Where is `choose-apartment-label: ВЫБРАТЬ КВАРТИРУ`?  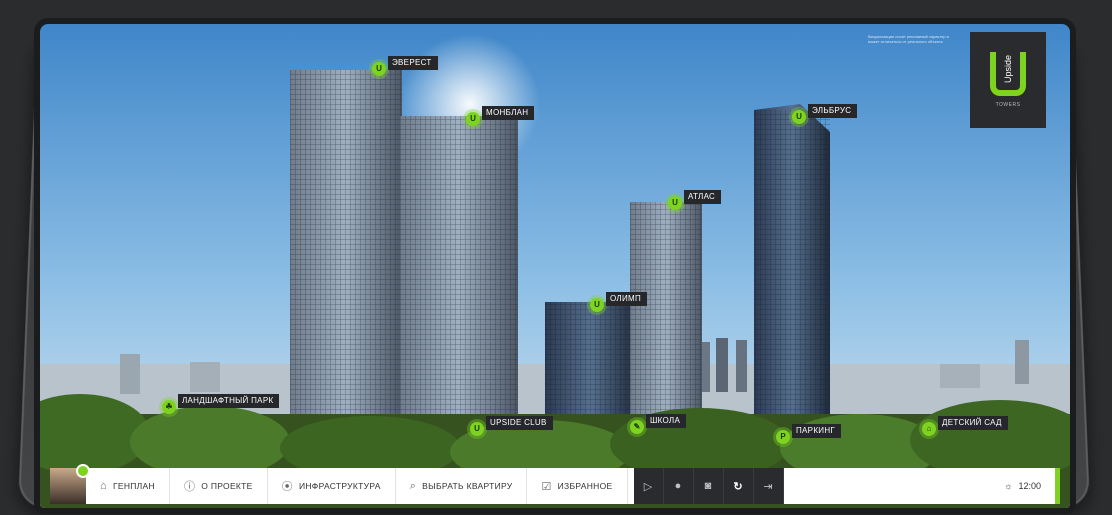 choose-apartment-label: ВЫБРАТЬ КВАРТИРУ is located at coordinates (467, 486).